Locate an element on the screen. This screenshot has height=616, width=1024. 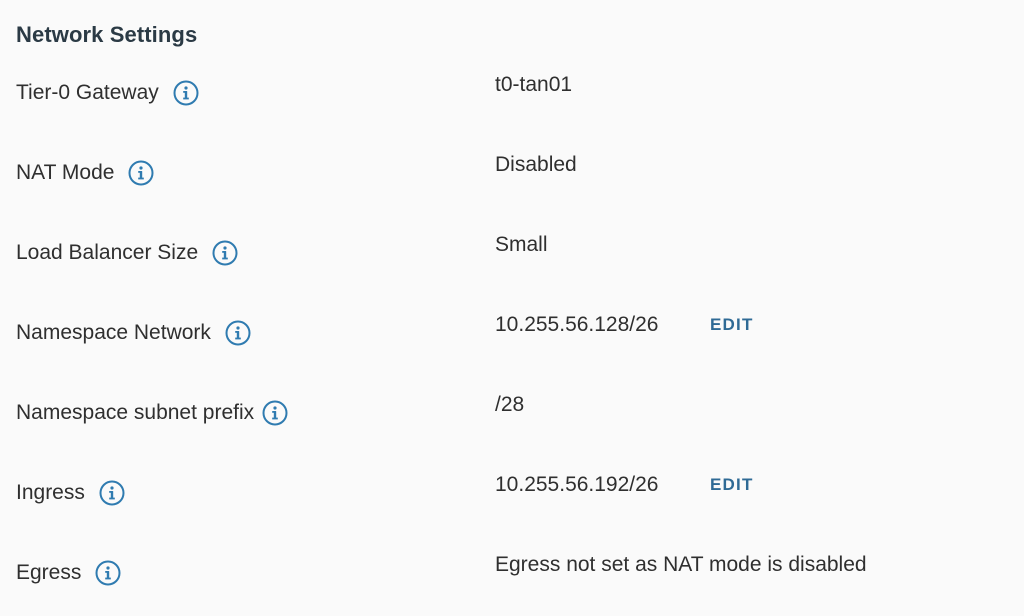
row-label: Tier-0 Gateway is located at coordinates (87, 92).